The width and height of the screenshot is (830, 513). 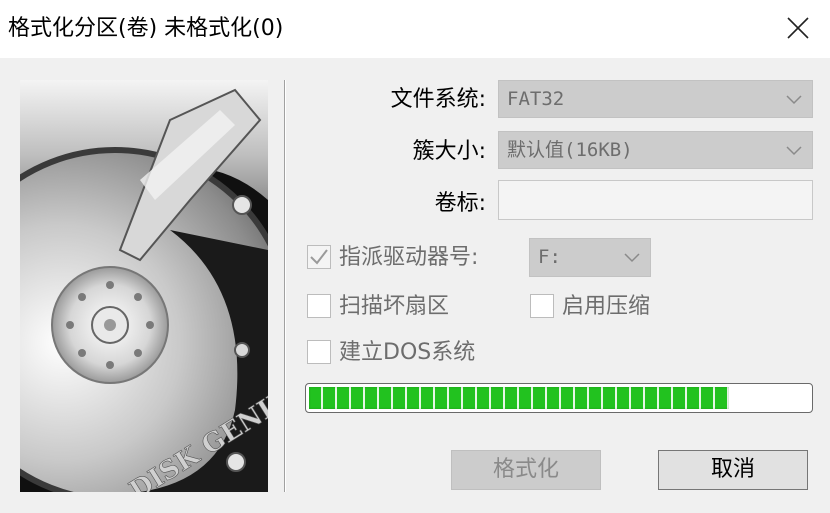 What do you see at coordinates (655, 99) in the screenshot?
I see `filesystem-select: FAT32` at bounding box center [655, 99].